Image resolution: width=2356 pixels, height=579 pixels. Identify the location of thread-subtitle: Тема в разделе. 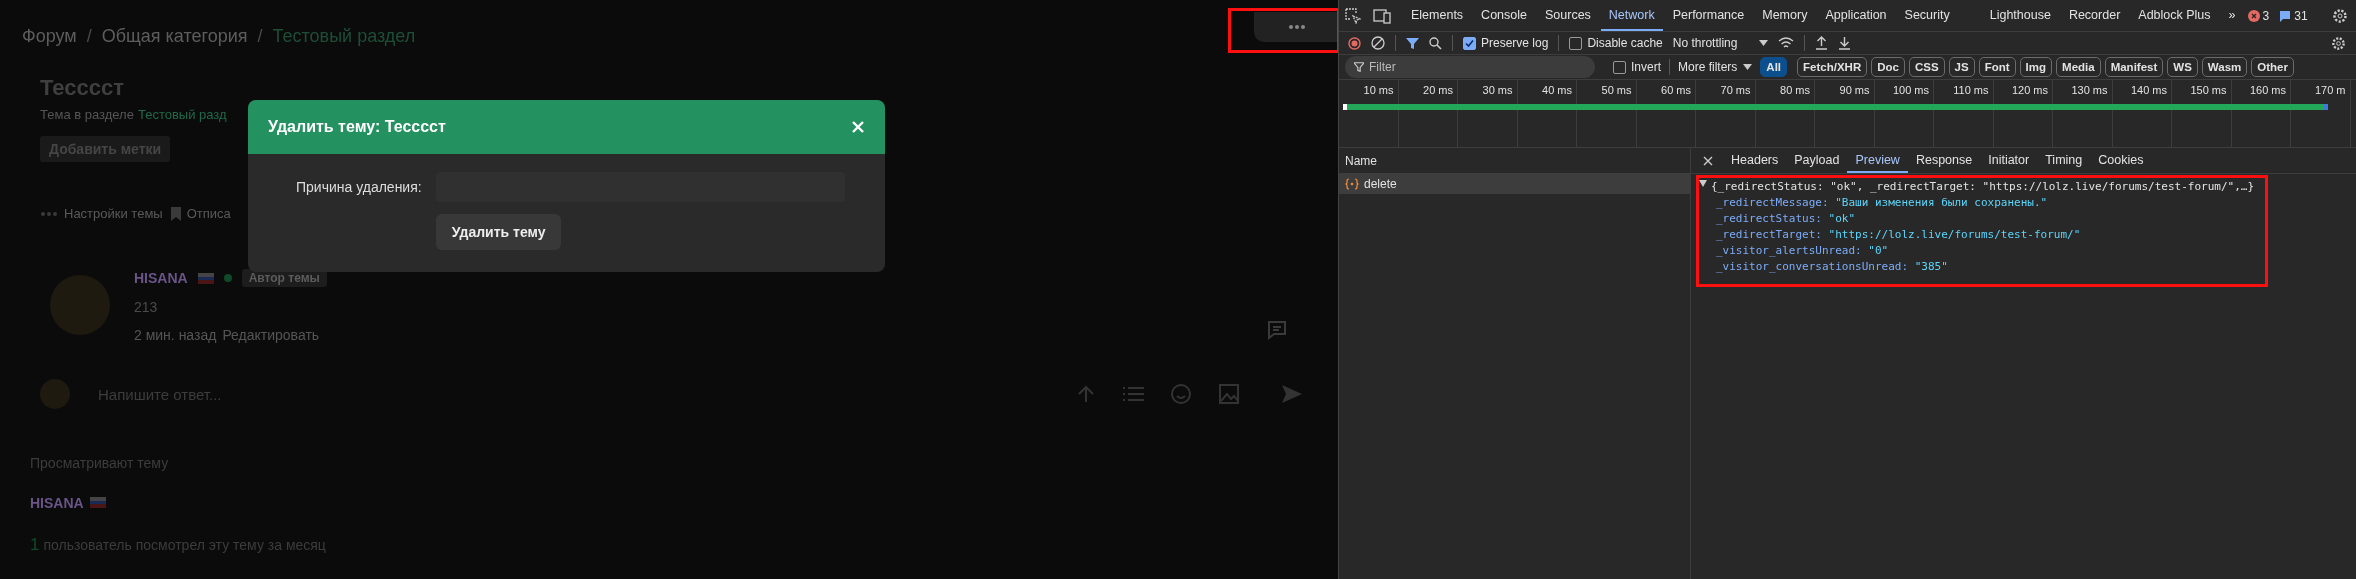
(87, 114).